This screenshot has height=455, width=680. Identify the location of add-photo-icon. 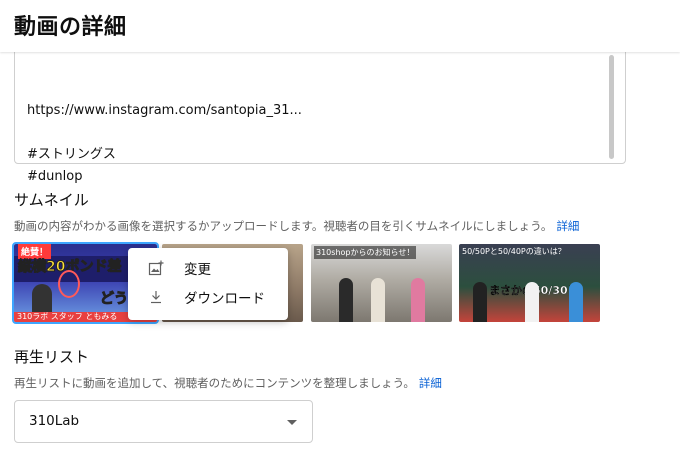
(156, 268).